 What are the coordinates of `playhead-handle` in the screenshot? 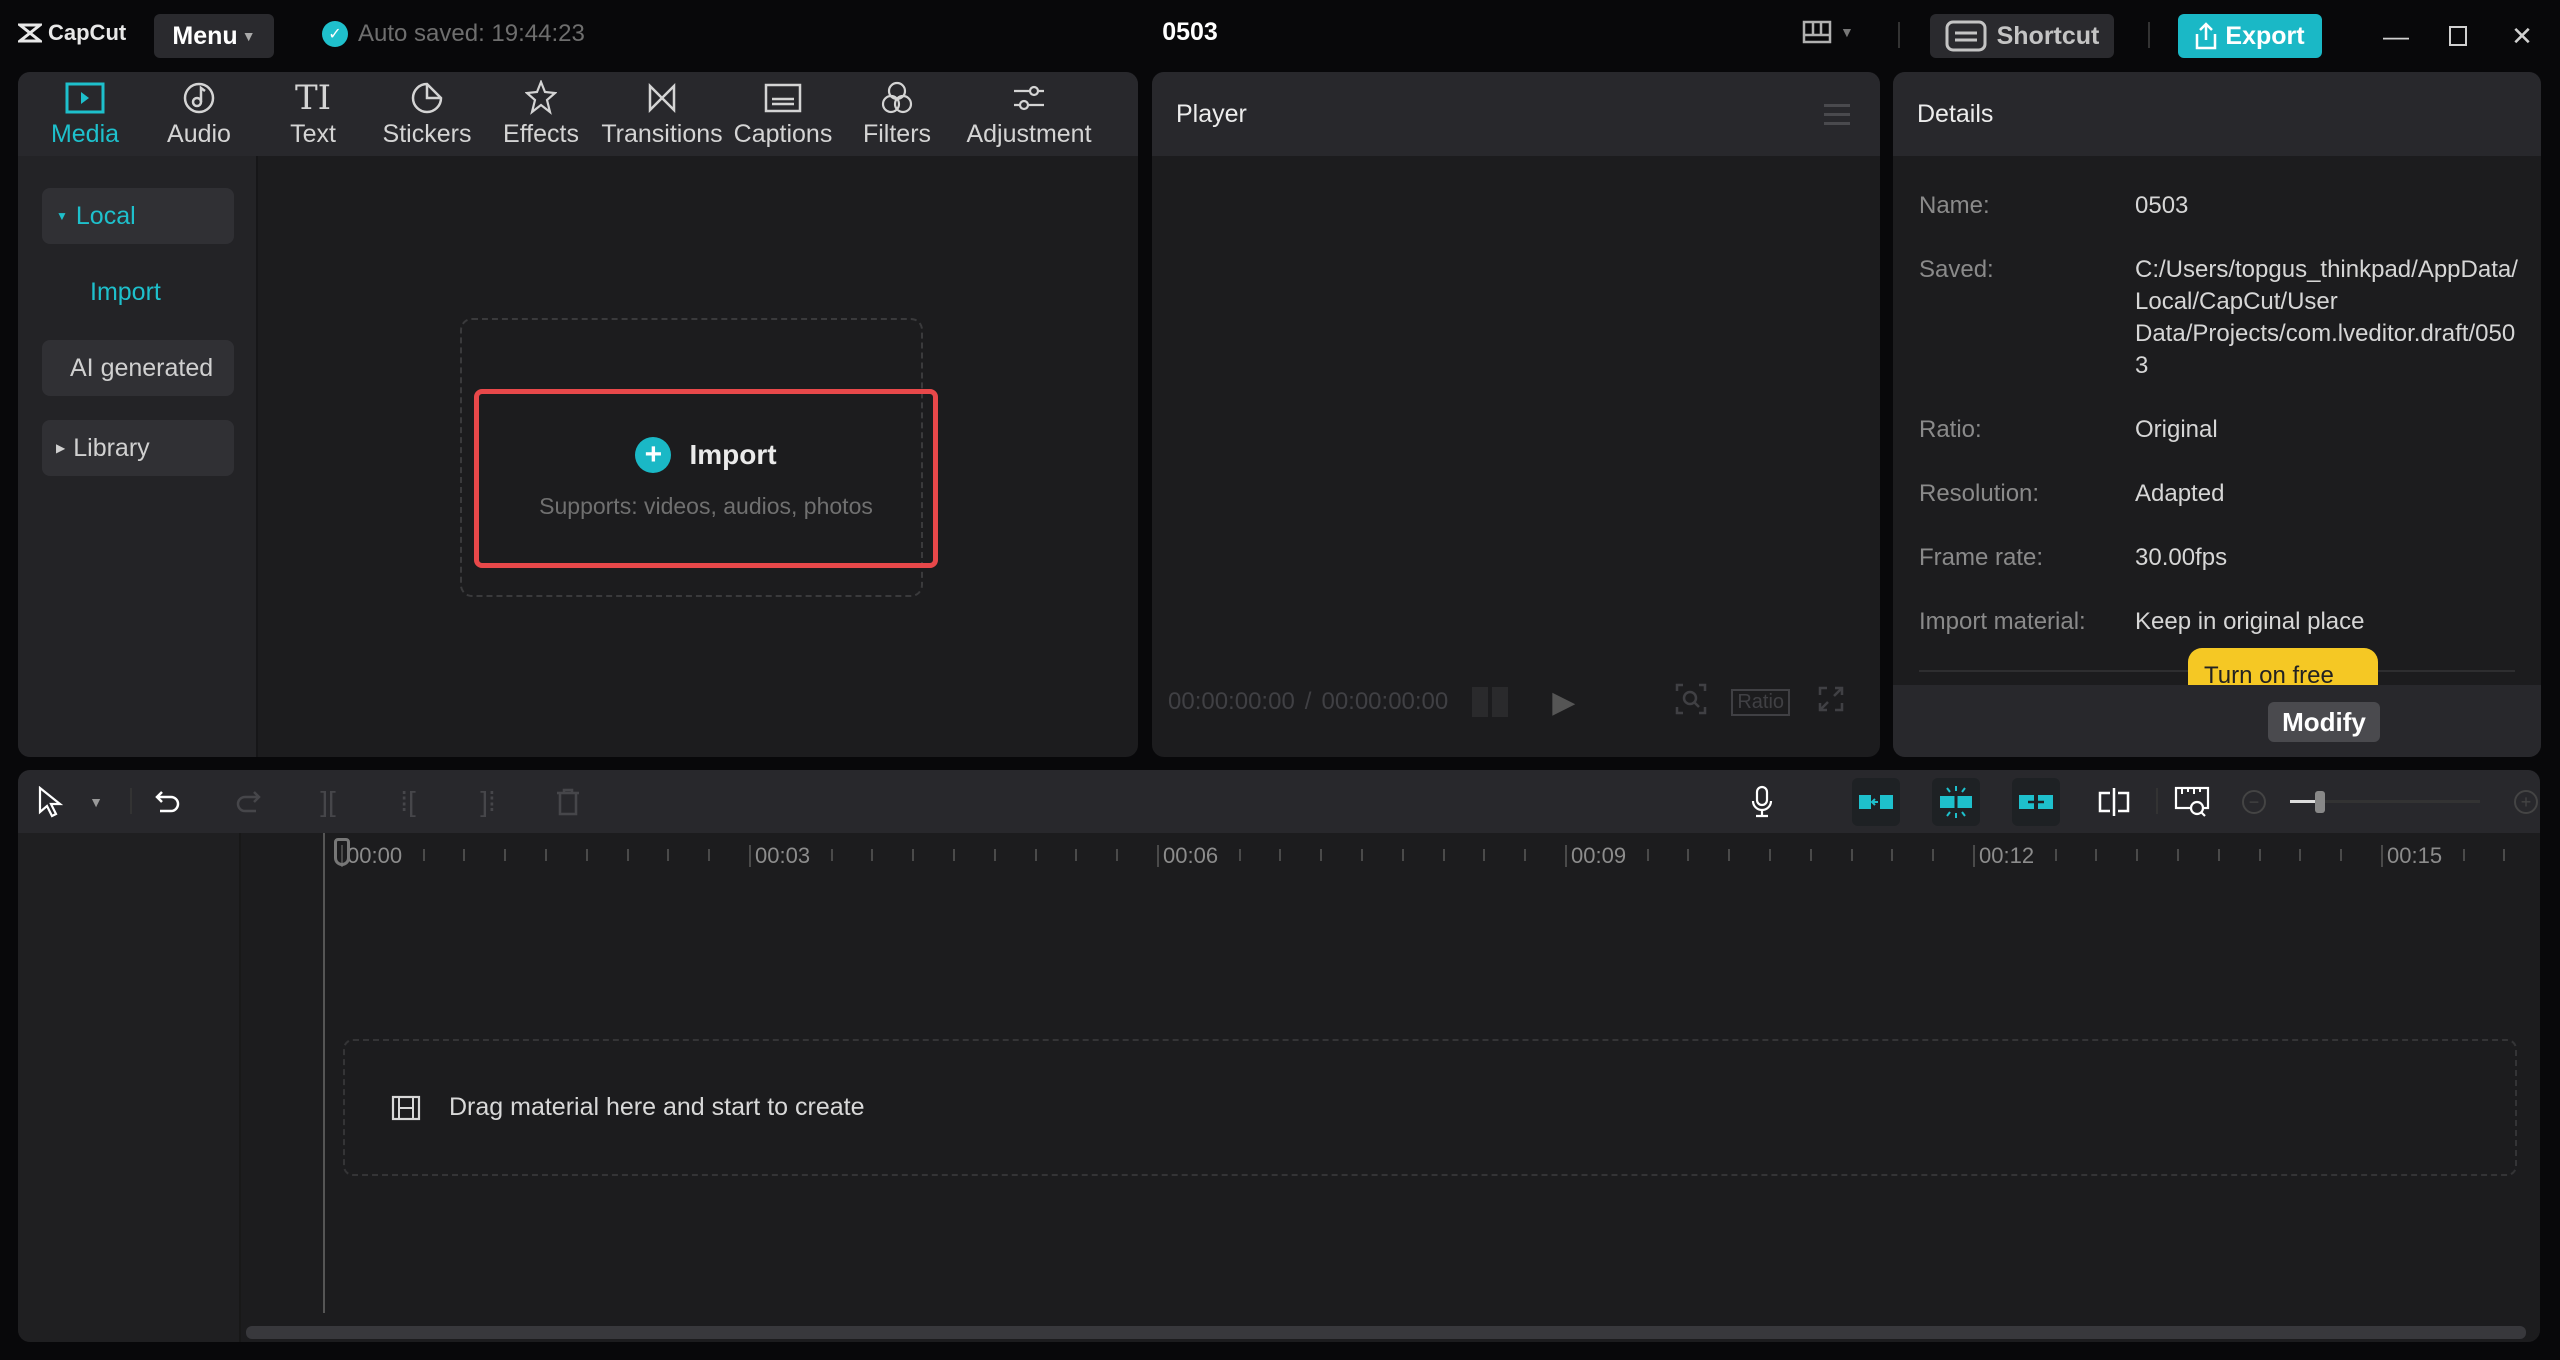 It's located at (342, 852).